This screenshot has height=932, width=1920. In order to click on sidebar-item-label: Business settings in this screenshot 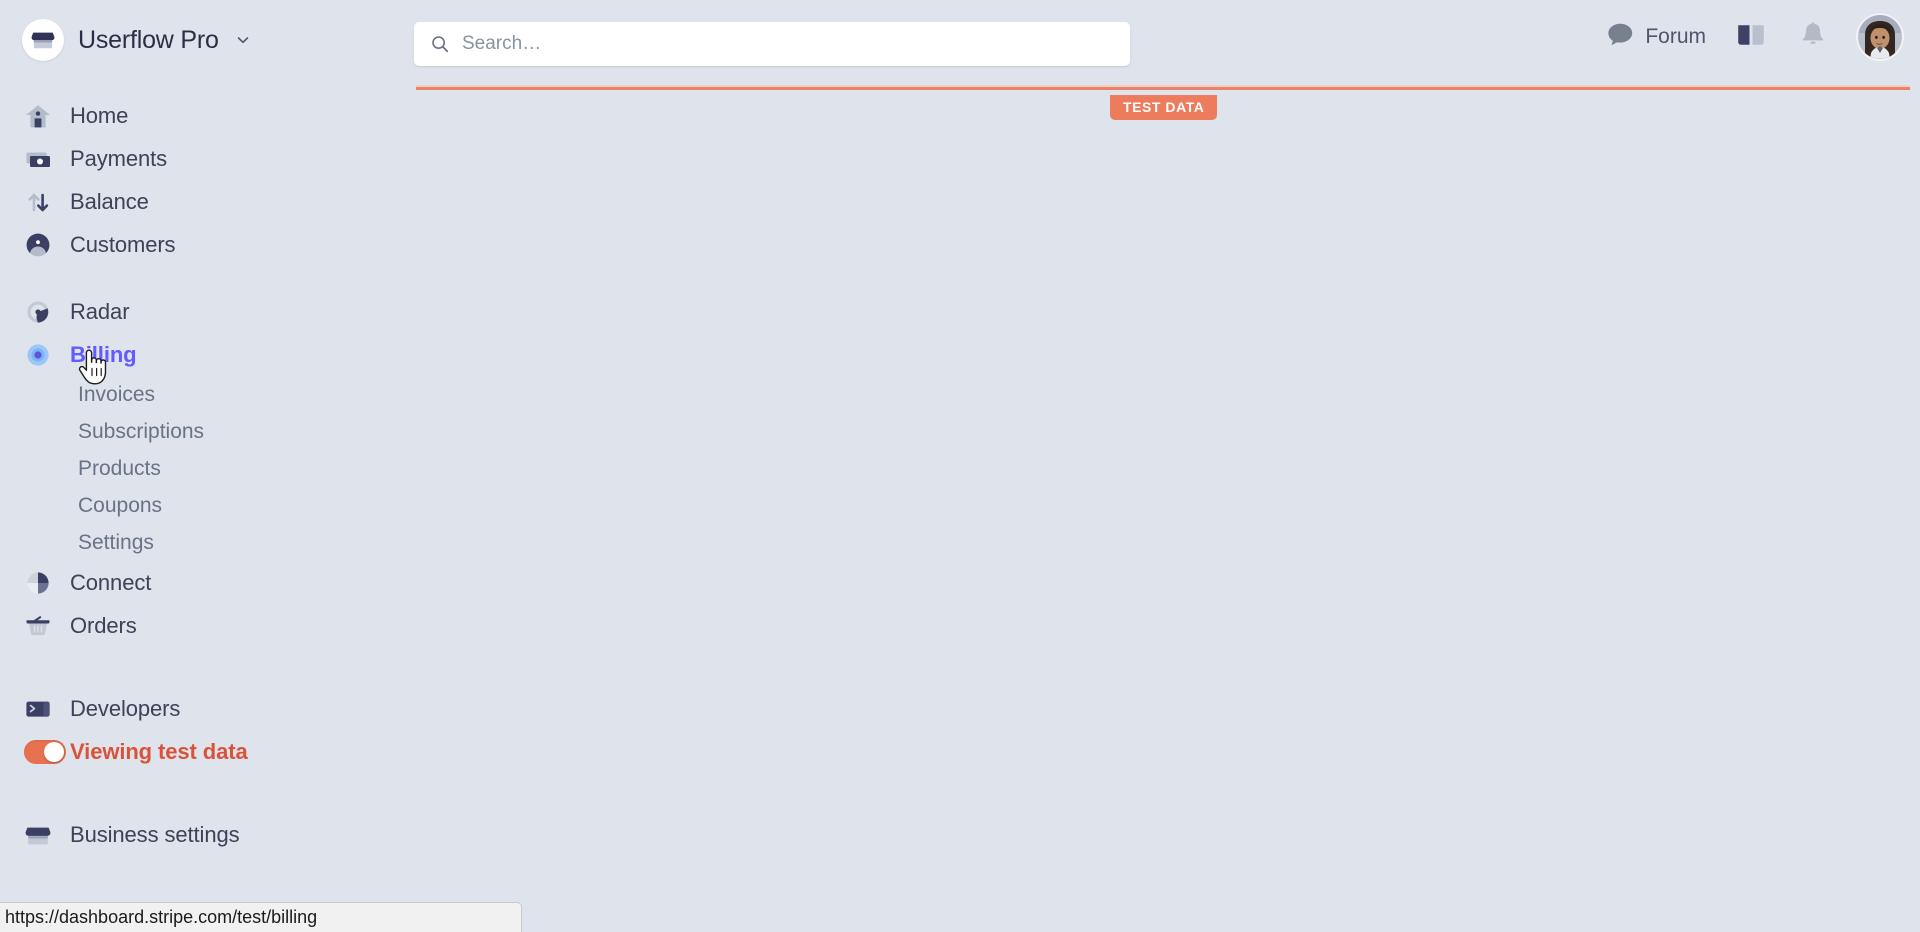, I will do `click(155, 834)`.